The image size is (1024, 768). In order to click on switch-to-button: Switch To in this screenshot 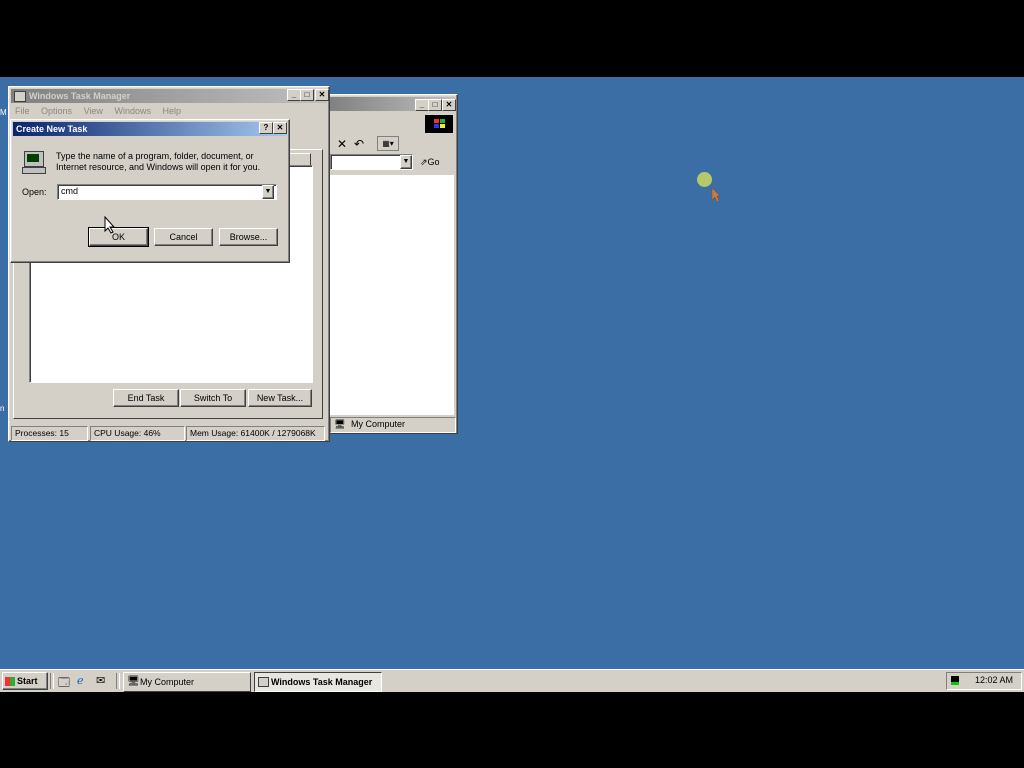, I will do `click(213, 398)`.